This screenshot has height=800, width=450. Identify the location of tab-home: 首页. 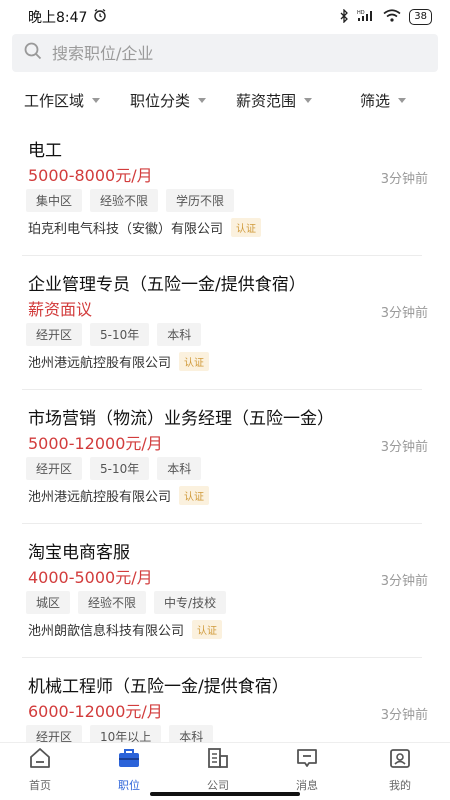
(40, 769).